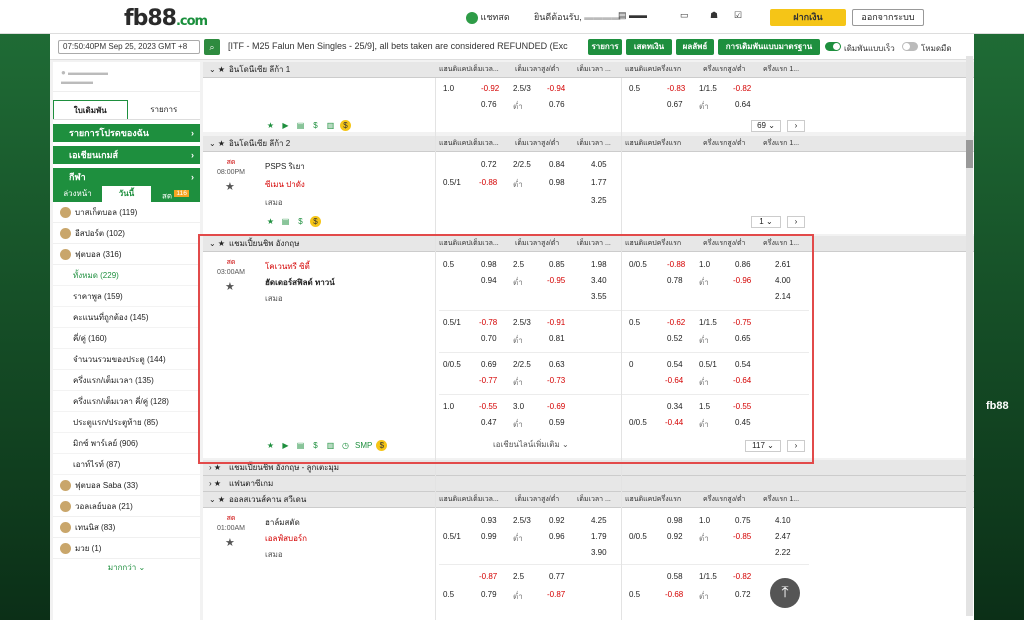 The image size is (1024, 620). What do you see at coordinates (175, 194) in the screenshot?
I see `tab-live: สด 116` at bounding box center [175, 194].